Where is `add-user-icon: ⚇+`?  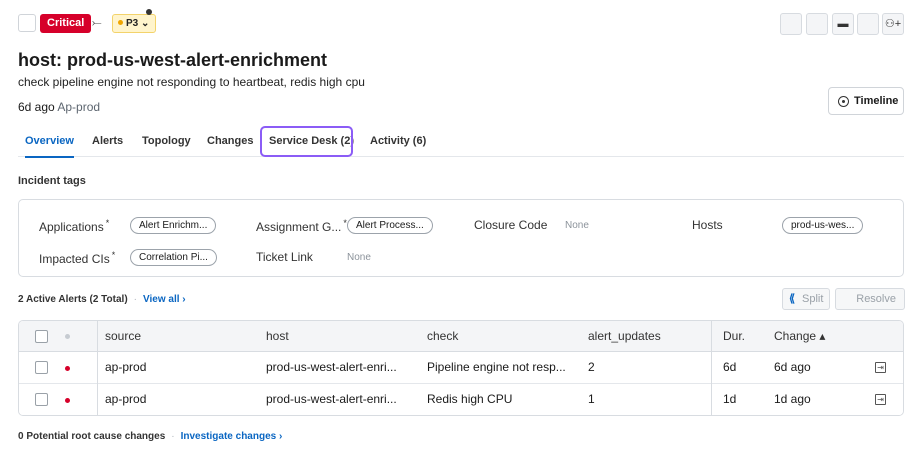
add-user-icon: ⚇+ is located at coordinates (893, 24).